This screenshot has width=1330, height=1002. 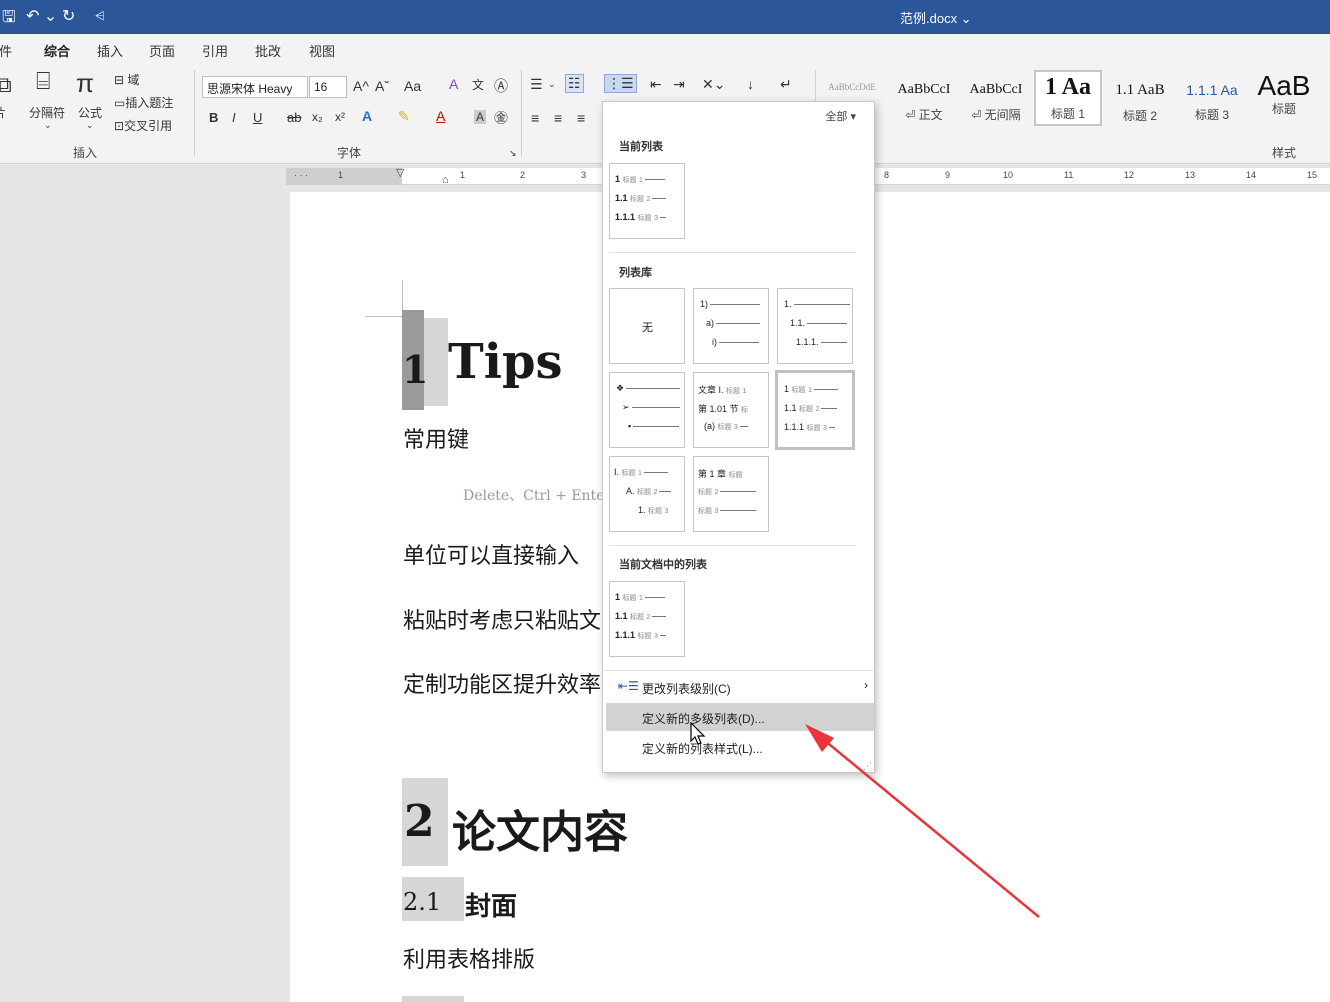 I want to click on align-right-icon: ≡, so click(x=581, y=118).